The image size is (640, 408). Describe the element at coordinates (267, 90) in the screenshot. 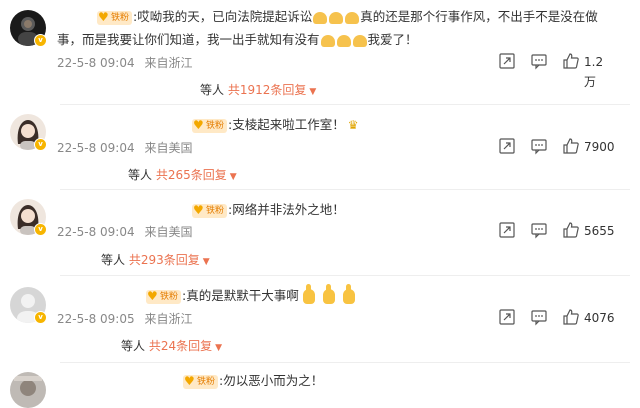

I see `replies-count: 共1912条回复` at that location.